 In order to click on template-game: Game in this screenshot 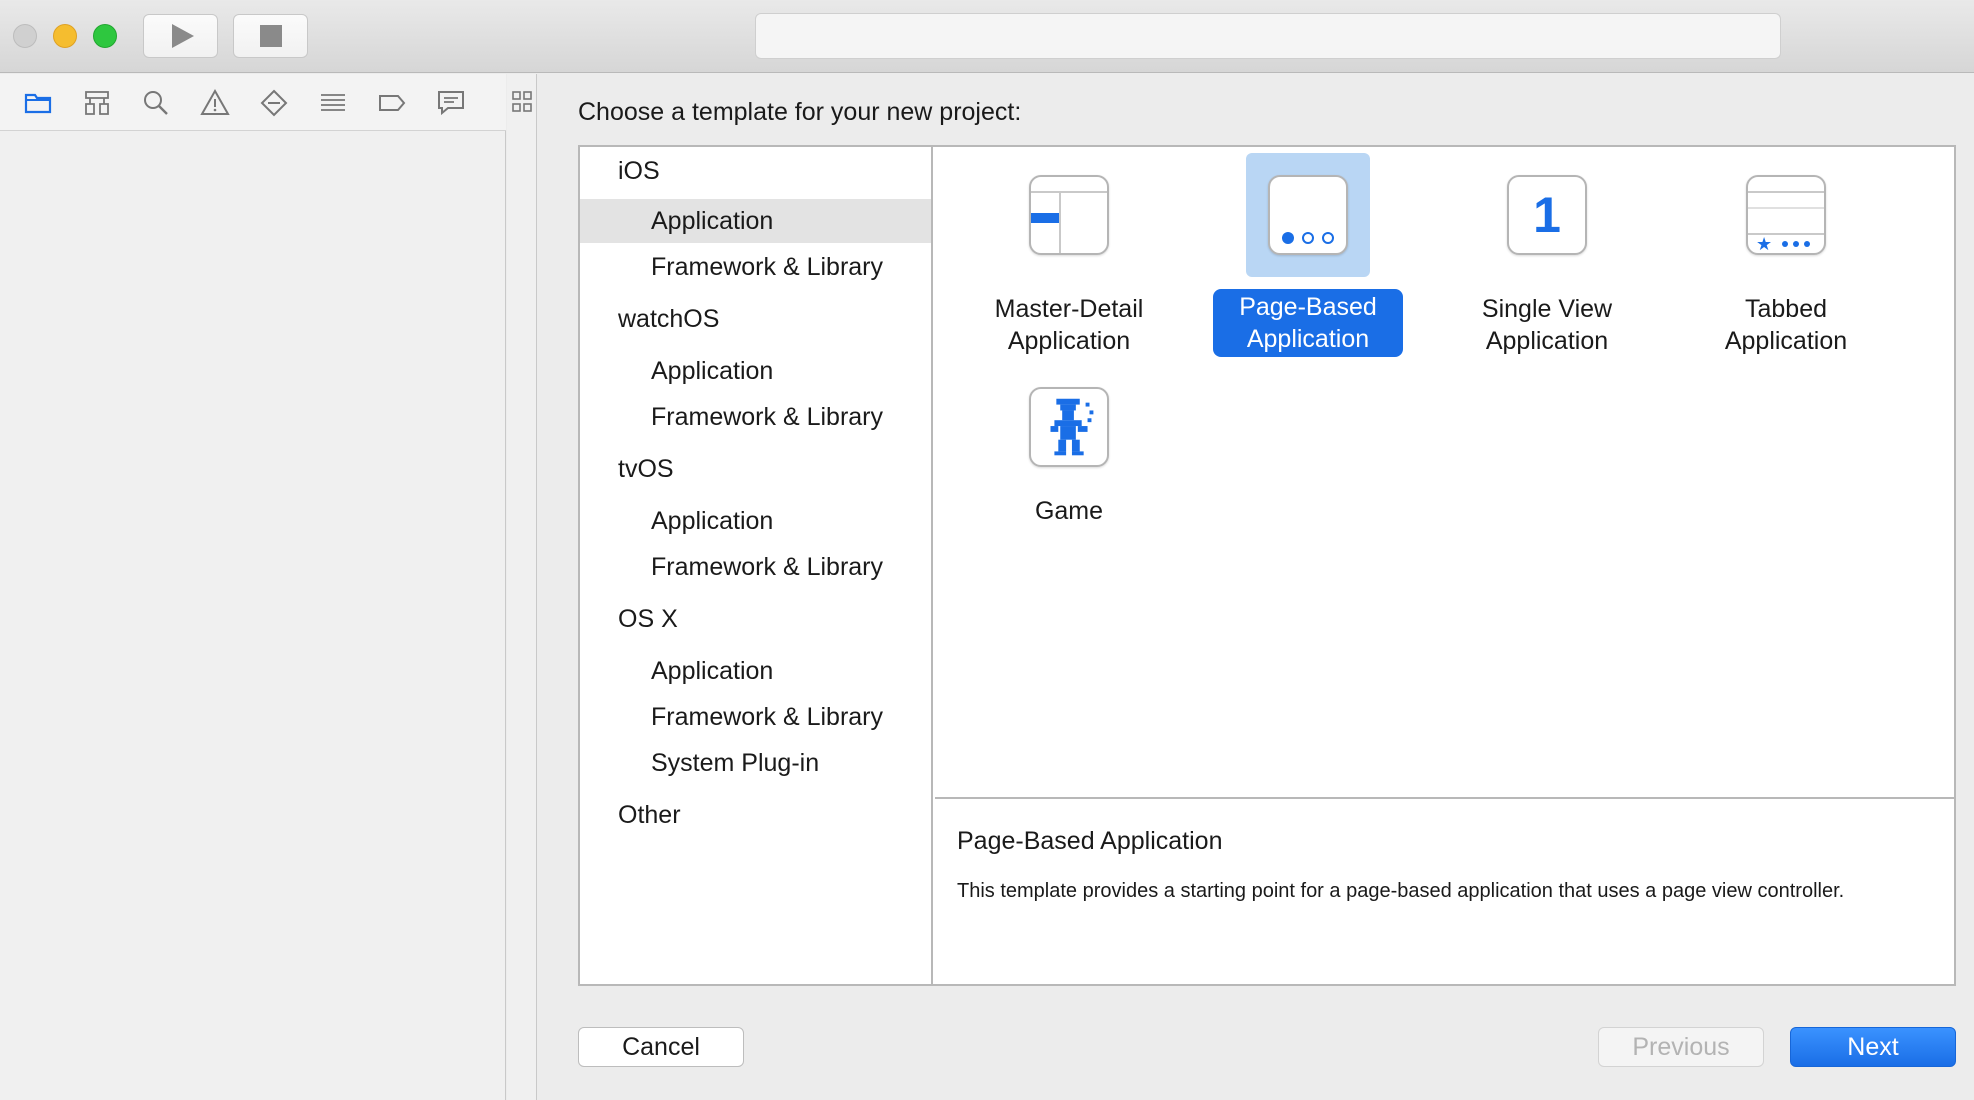, I will do `click(1069, 445)`.